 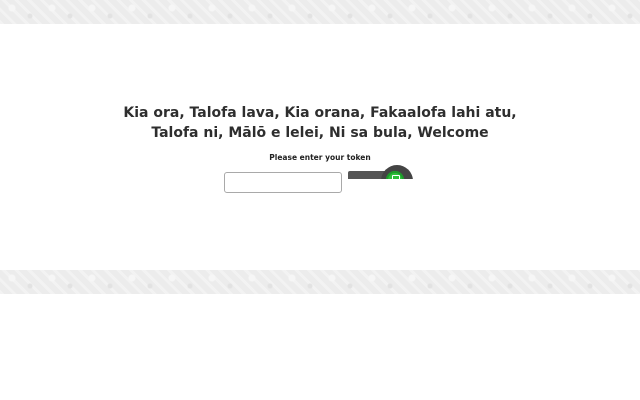 I want to click on decorative-footer-band, so click(x=320, y=282).